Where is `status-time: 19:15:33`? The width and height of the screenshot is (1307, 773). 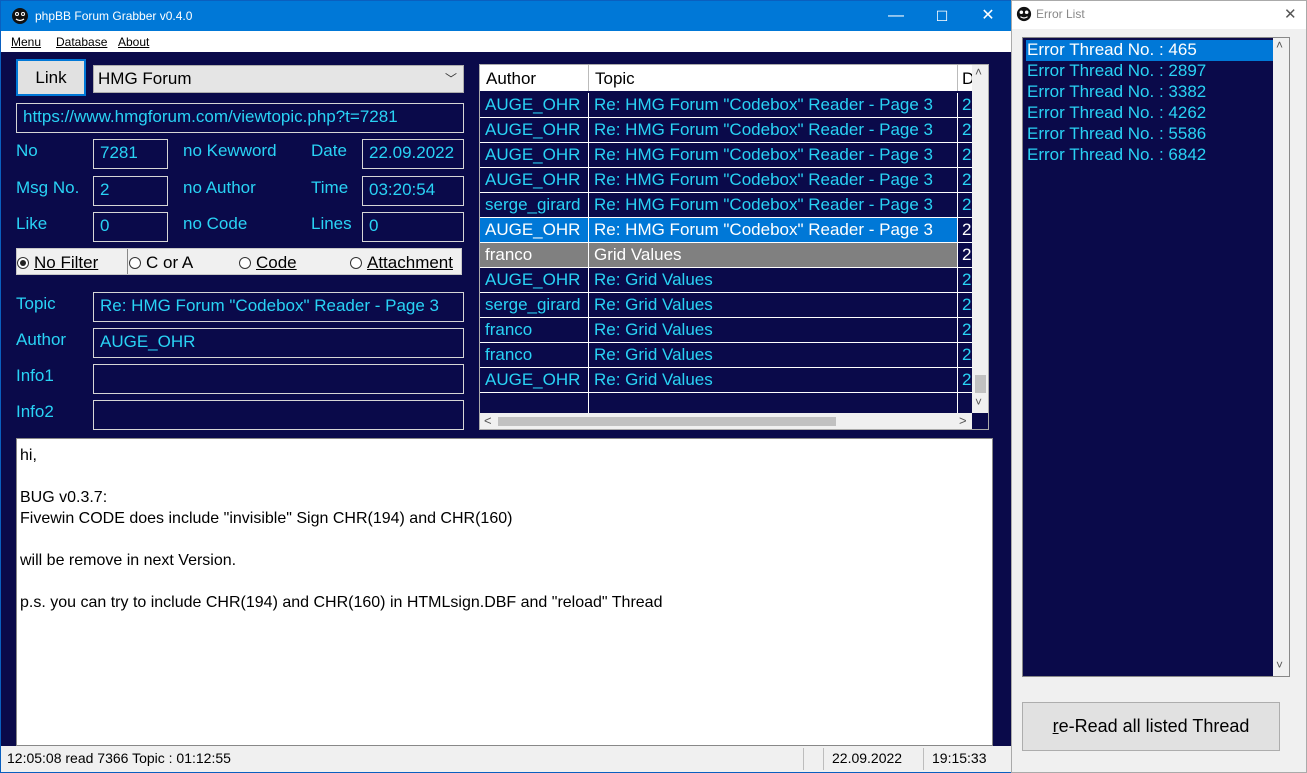
status-time: 19:15:33 is located at coordinates (959, 758).